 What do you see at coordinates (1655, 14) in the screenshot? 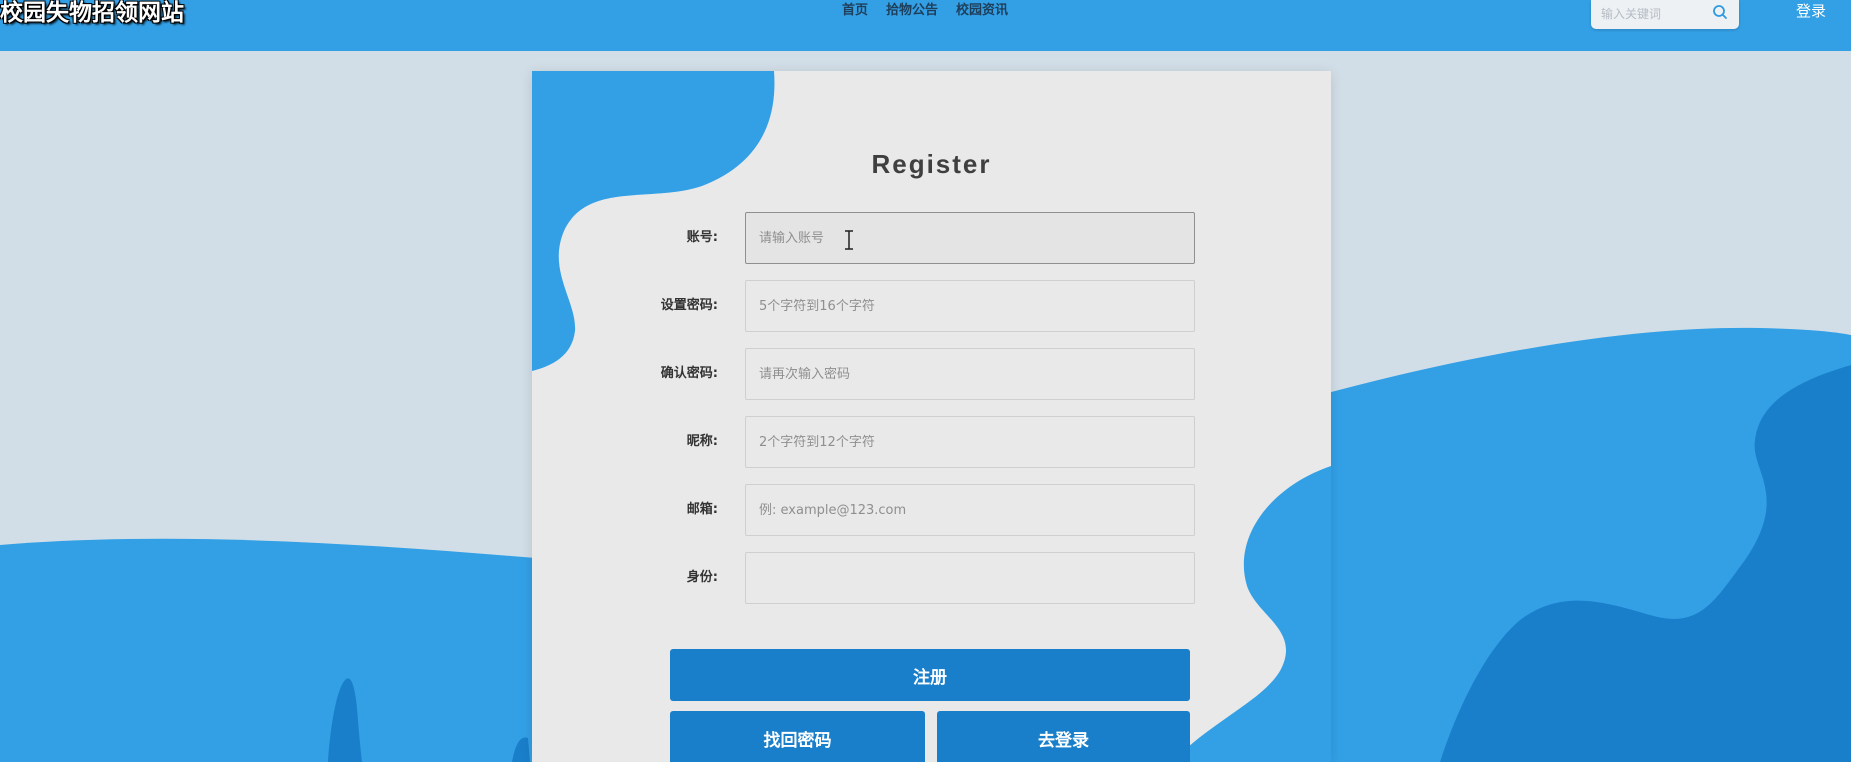
I see `search-input` at bounding box center [1655, 14].